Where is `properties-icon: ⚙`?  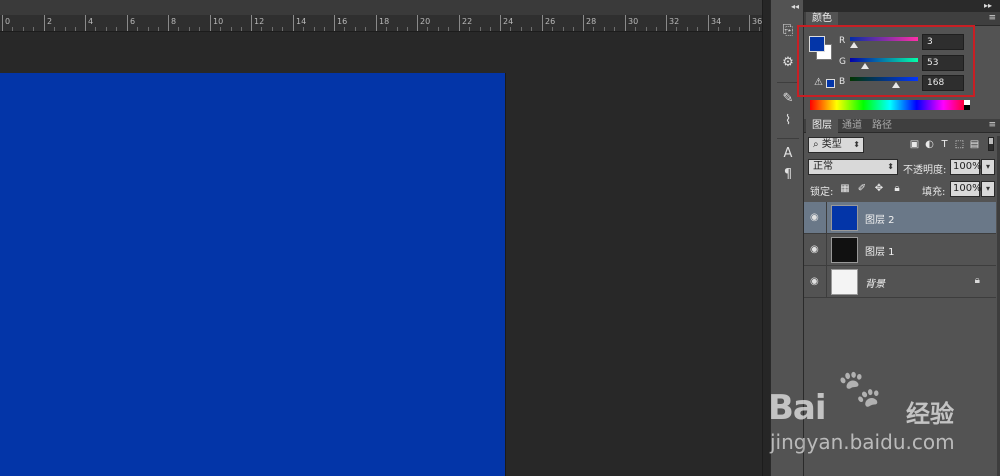 properties-icon: ⚙ is located at coordinates (788, 63).